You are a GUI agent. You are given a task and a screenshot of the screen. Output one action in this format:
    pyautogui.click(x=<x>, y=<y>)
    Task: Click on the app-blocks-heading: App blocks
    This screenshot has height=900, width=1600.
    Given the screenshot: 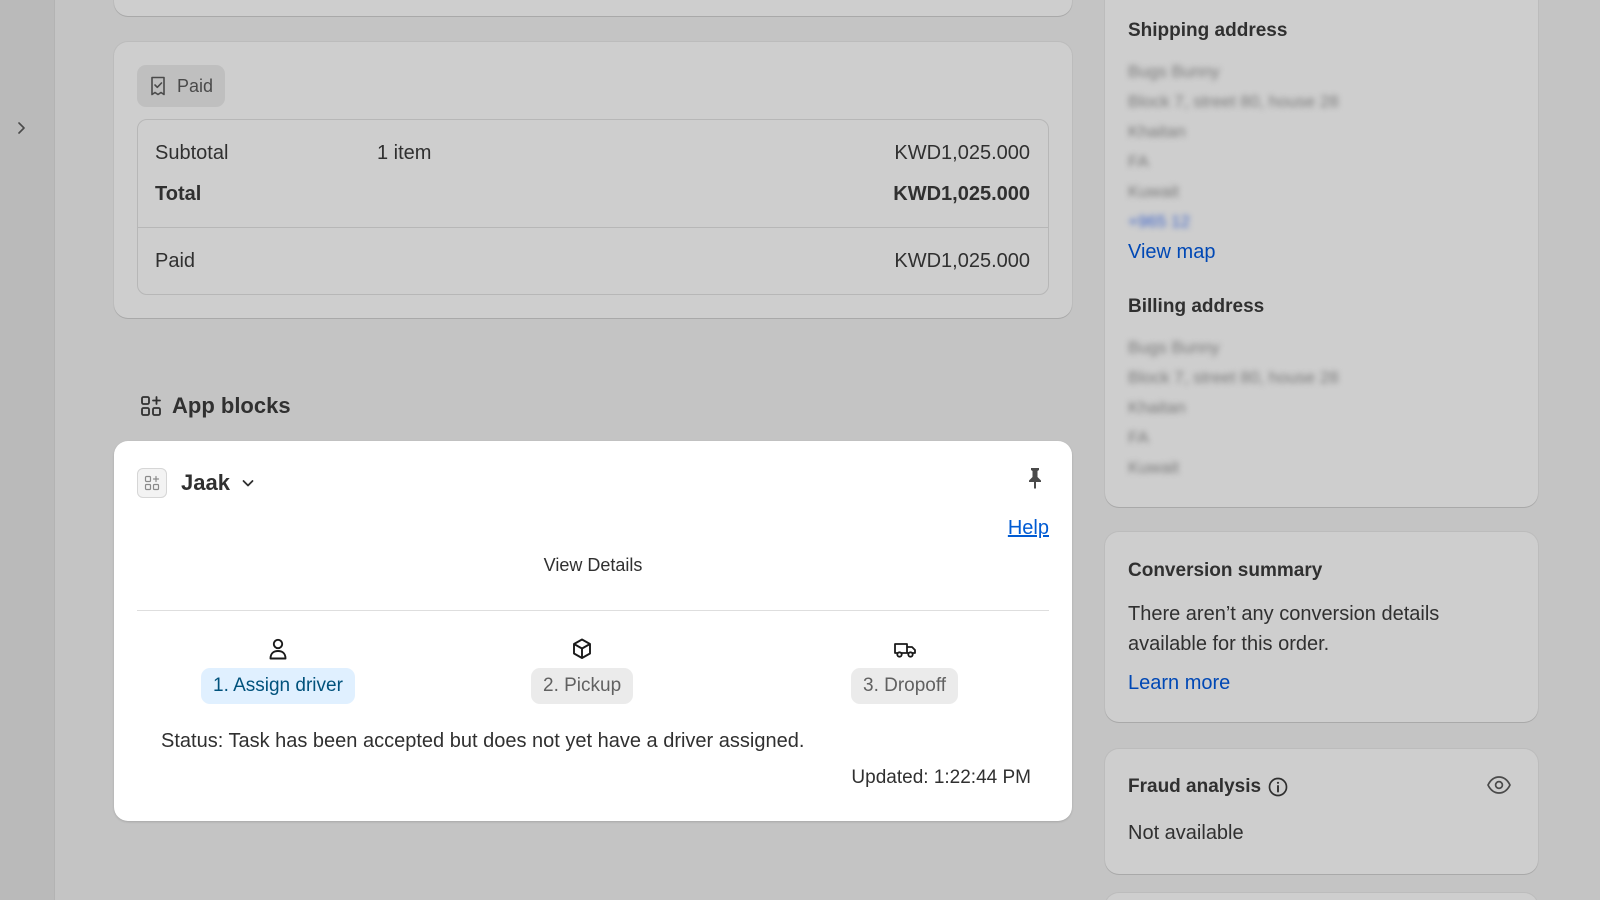 What is the action you would take?
    pyautogui.click(x=215, y=406)
    